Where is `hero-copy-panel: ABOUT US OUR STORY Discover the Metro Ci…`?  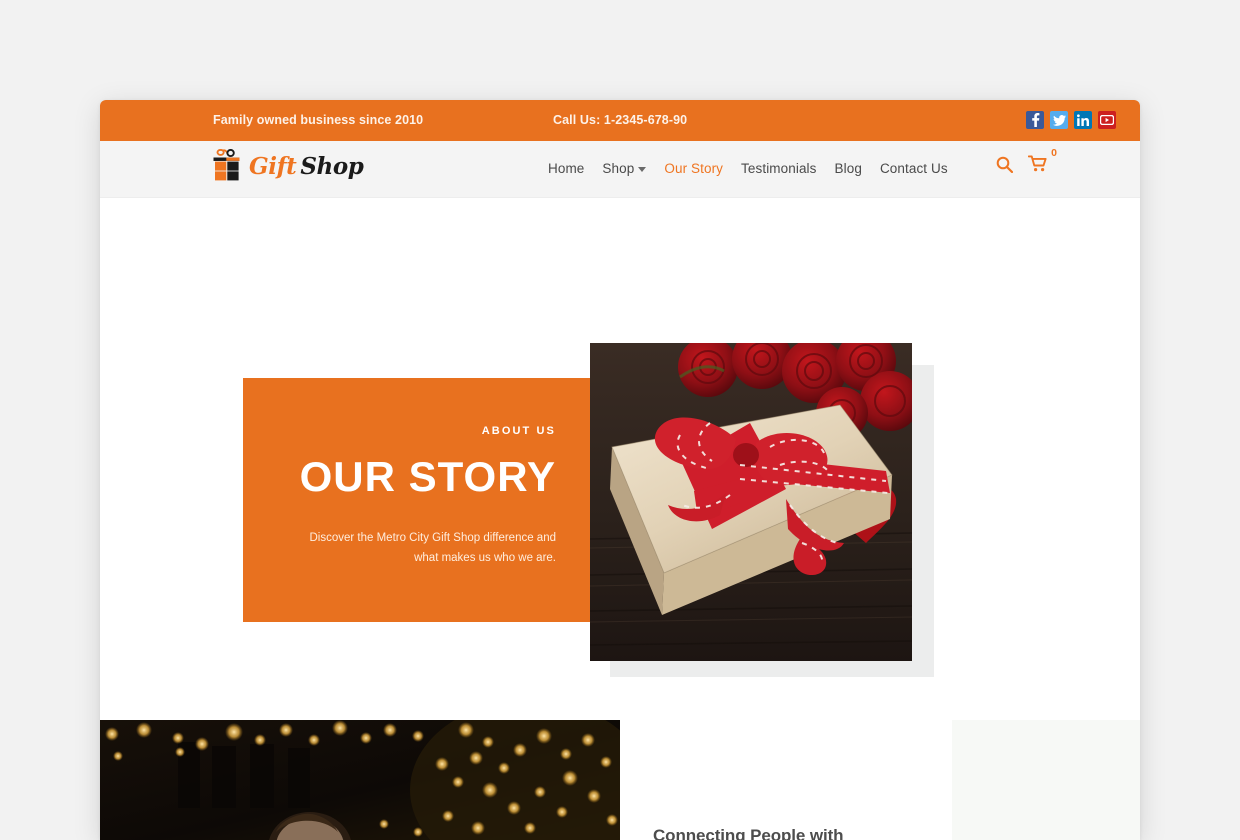
hero-copy-panel: ABOUT US OUR STORY Discover the Metro Ci… is located at coordinates (421, 500).